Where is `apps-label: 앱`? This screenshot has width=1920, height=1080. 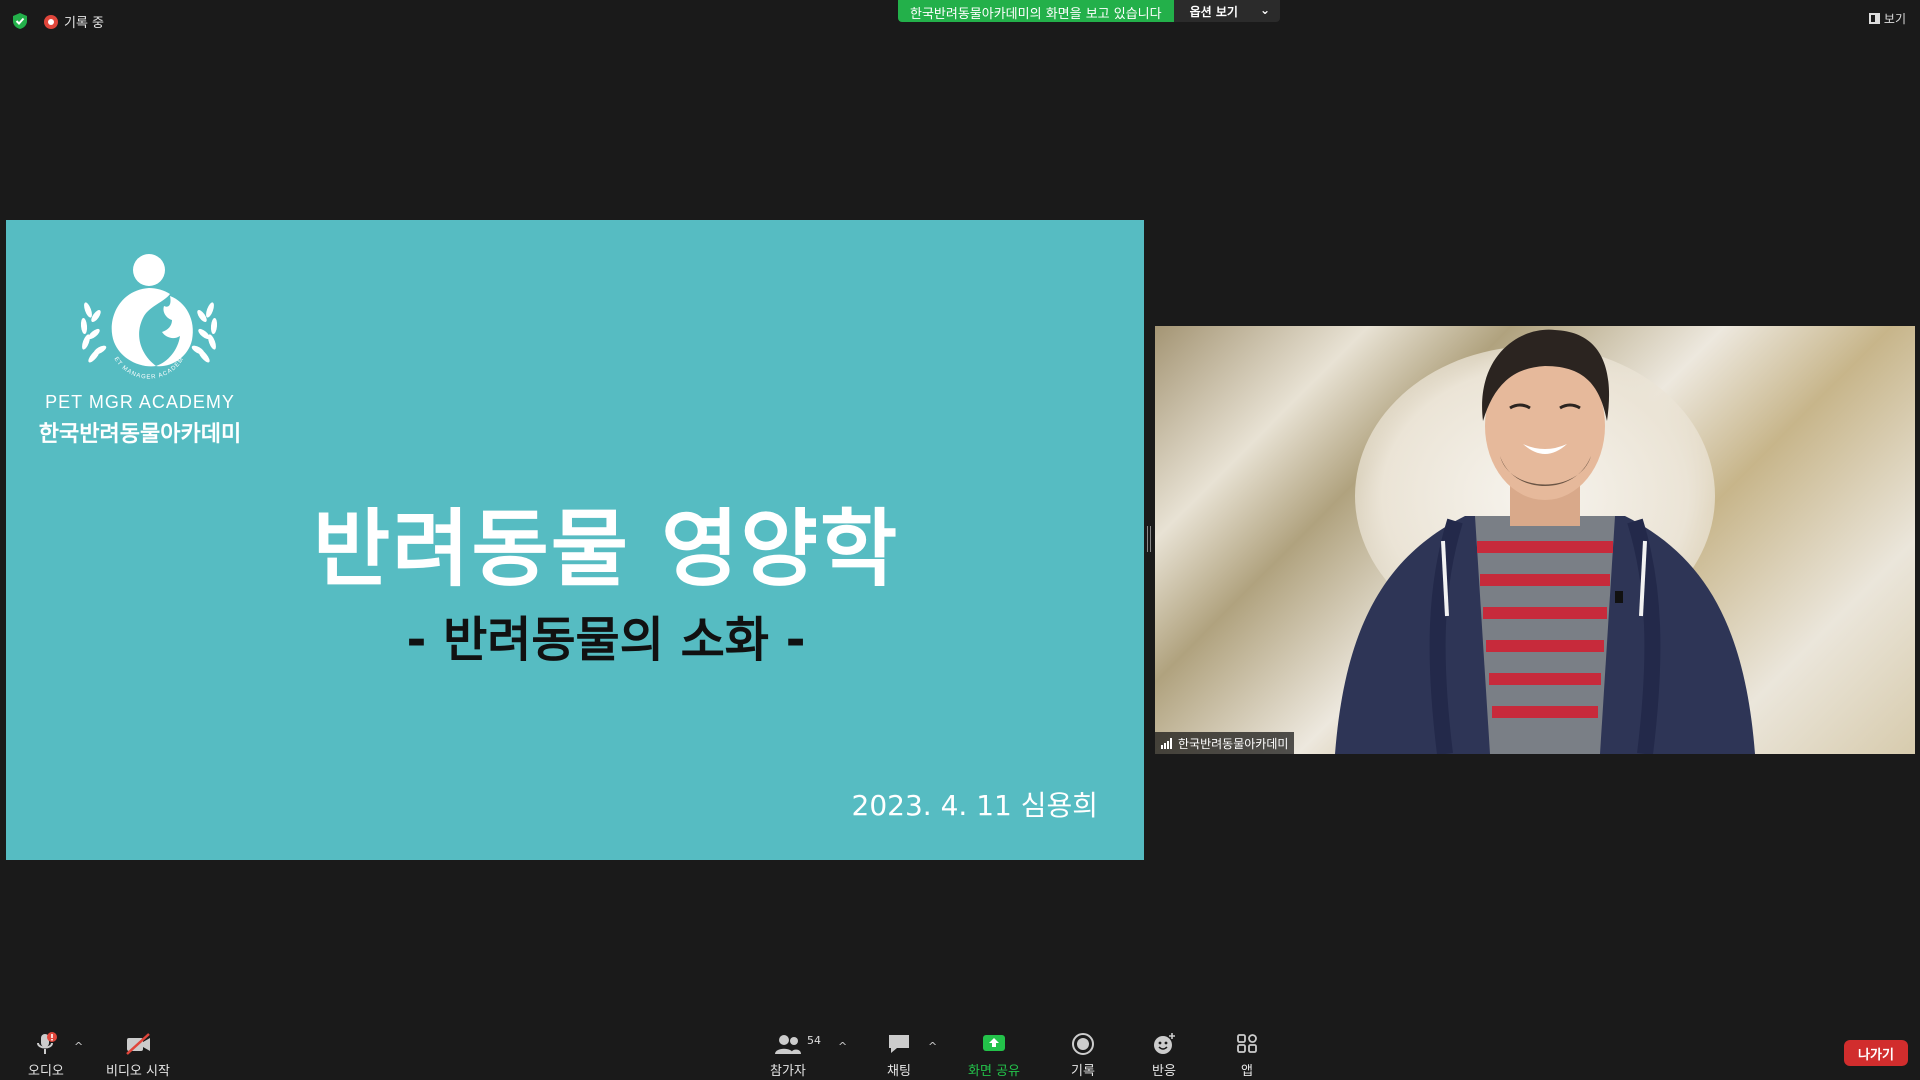
apps-label: 앱 is located at coordinates (1247, 1071).